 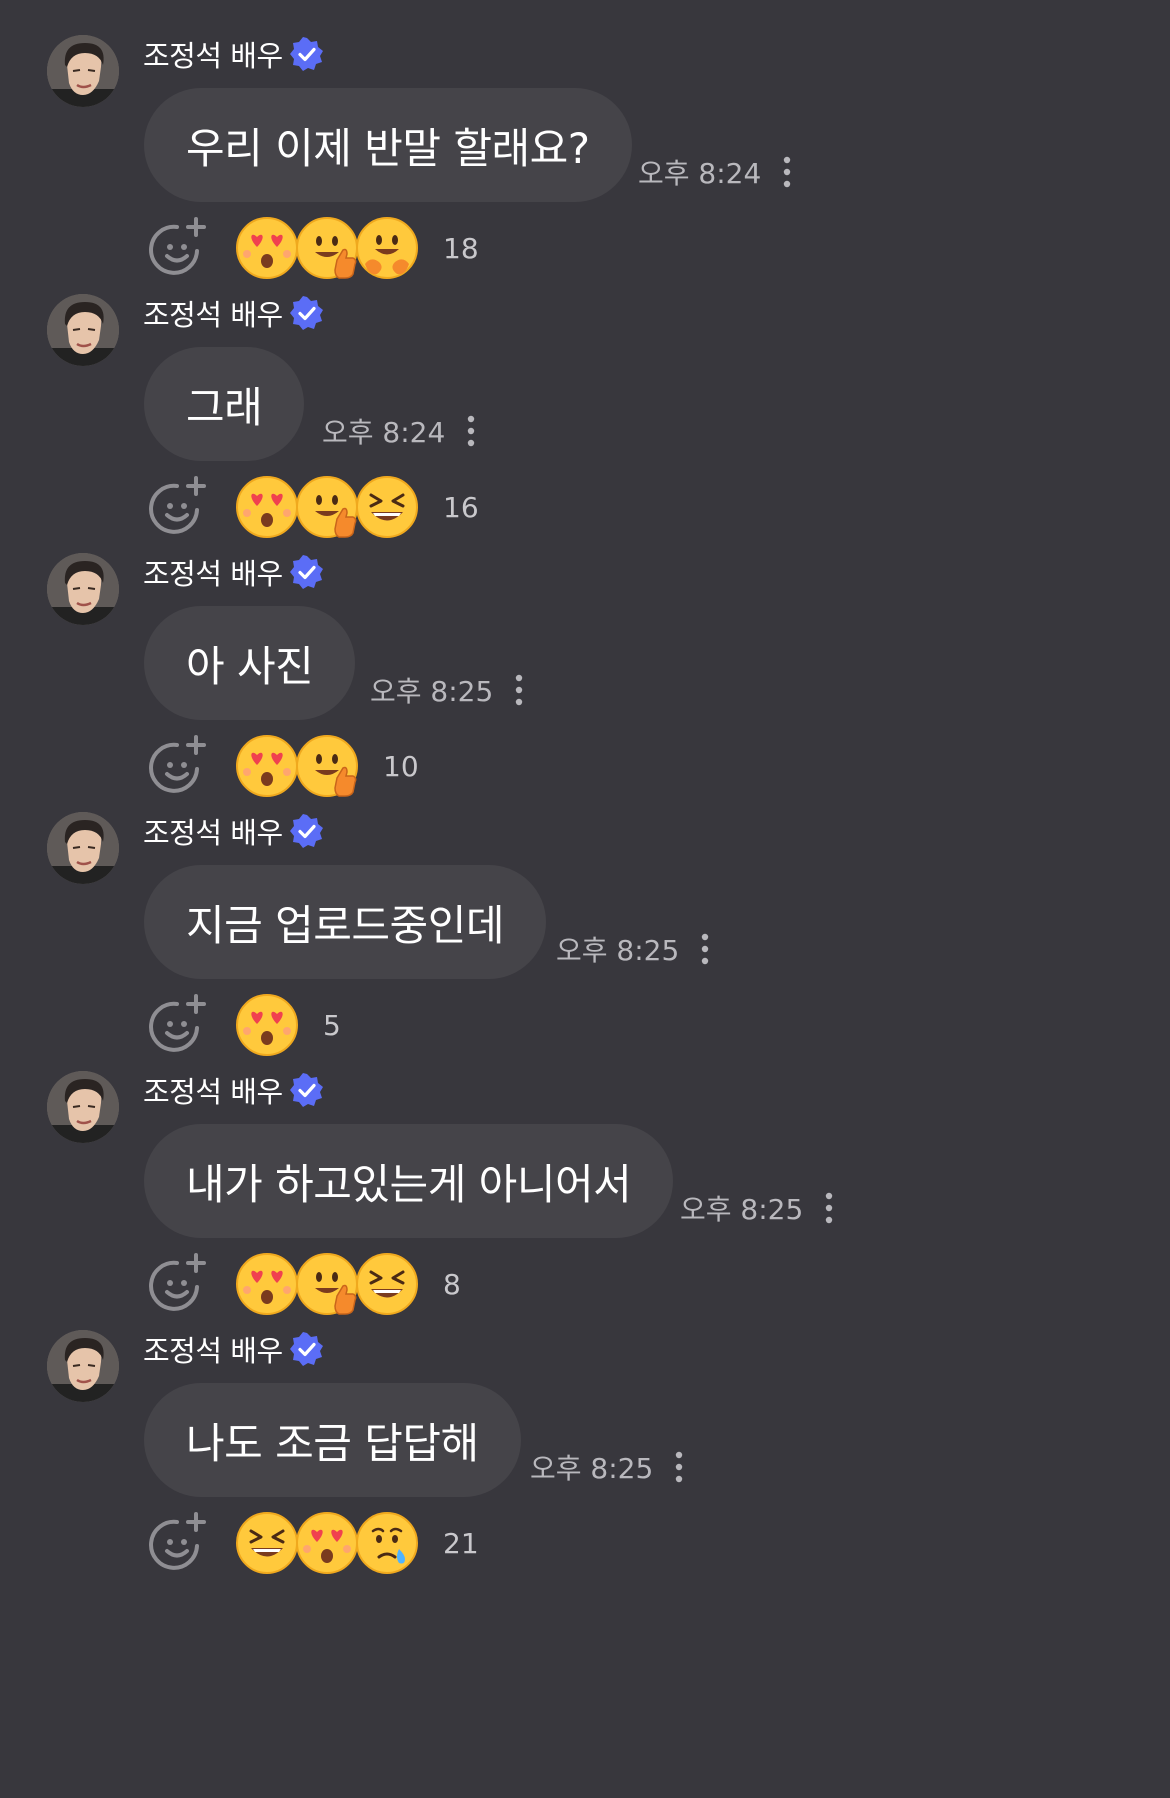 What do you see at coordinates (250, 663) in the screenshot?
I see `message-bubble: 아 사진` at bounding box center [250, 663].